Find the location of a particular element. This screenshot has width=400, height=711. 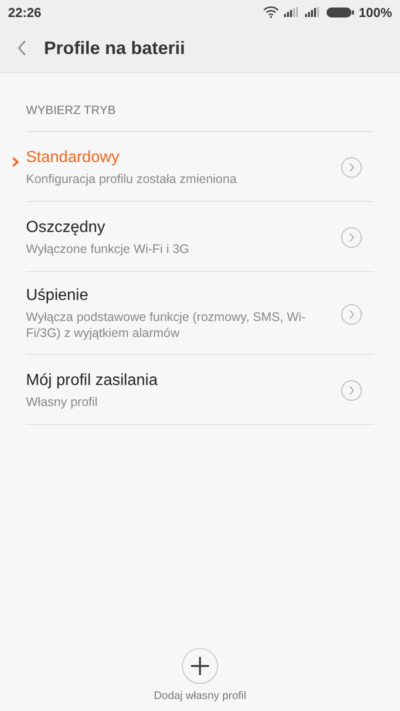

plus-icon is located at coordinates (200, 666).